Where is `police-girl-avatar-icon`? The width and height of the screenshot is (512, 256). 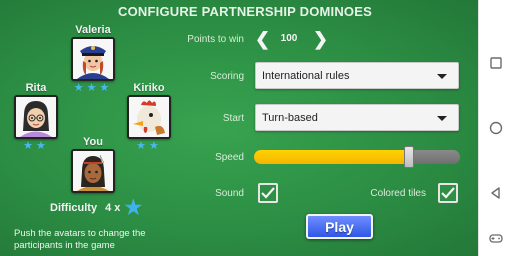
police-girl-avatar-icon is located at coordinates (93, 59).